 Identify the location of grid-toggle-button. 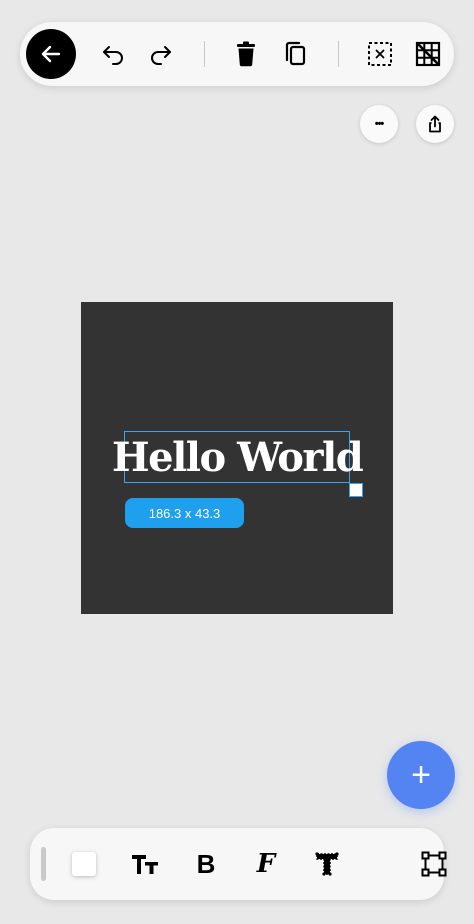
(428, 54).